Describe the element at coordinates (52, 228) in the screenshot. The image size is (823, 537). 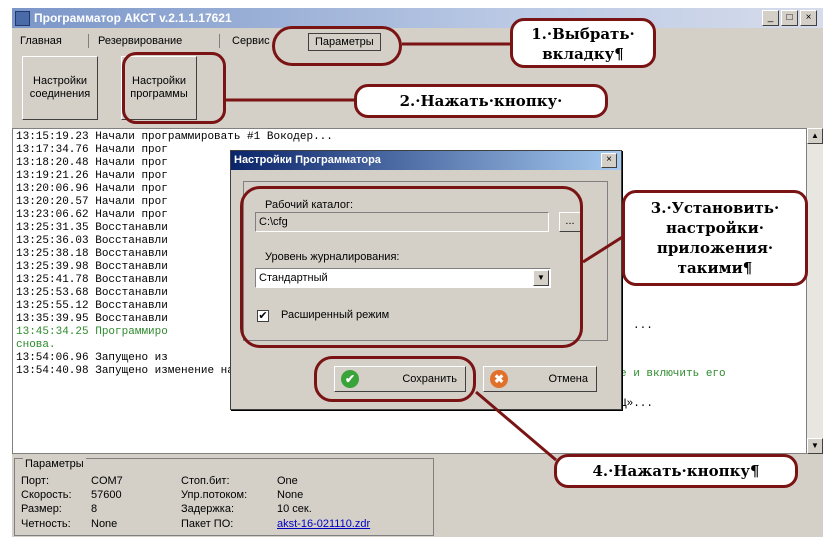
I see `log-time: 13:25:31.35` at that location.